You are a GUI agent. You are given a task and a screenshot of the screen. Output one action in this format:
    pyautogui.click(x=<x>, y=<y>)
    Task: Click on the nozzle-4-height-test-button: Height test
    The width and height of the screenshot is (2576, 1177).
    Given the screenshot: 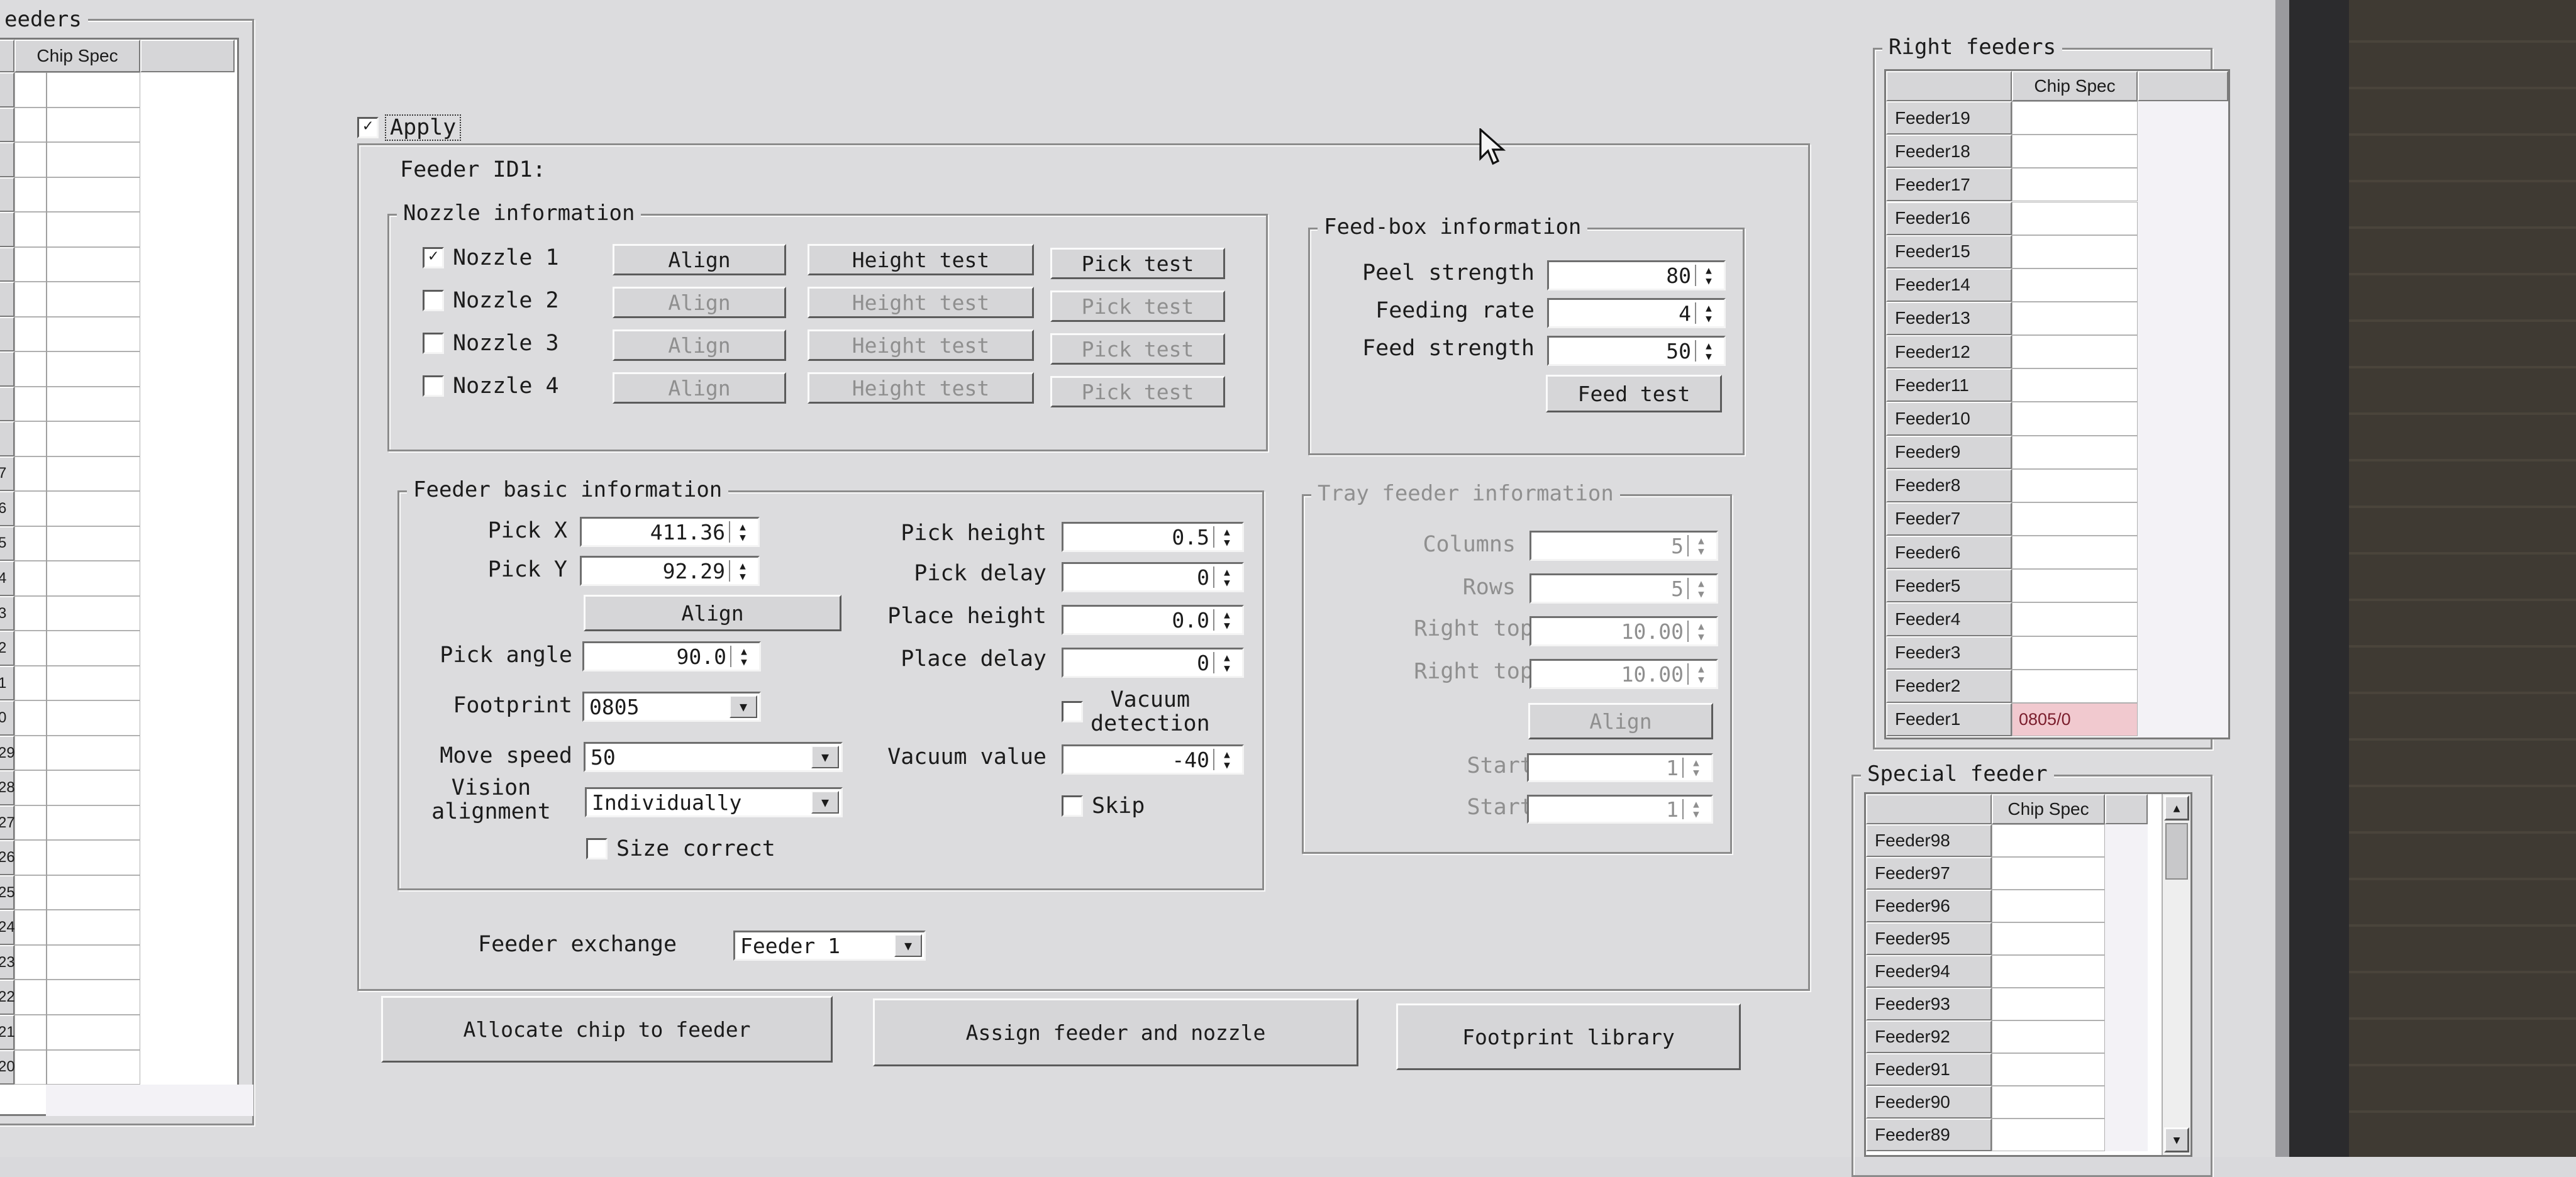 What is the action you would take?
    pyautogui.click(x=921, y=388)
    